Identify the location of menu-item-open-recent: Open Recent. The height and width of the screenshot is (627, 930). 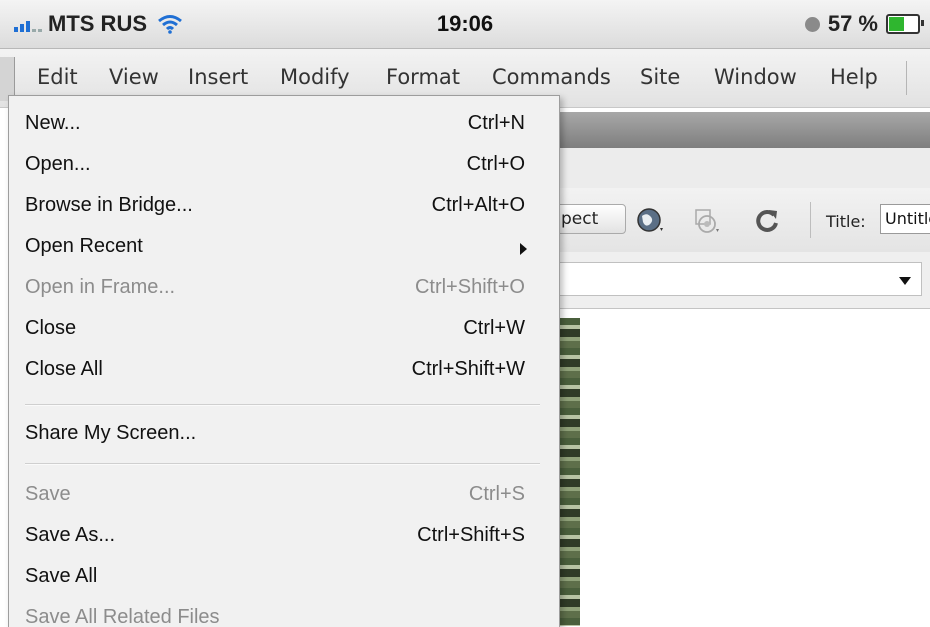
(282, 245).